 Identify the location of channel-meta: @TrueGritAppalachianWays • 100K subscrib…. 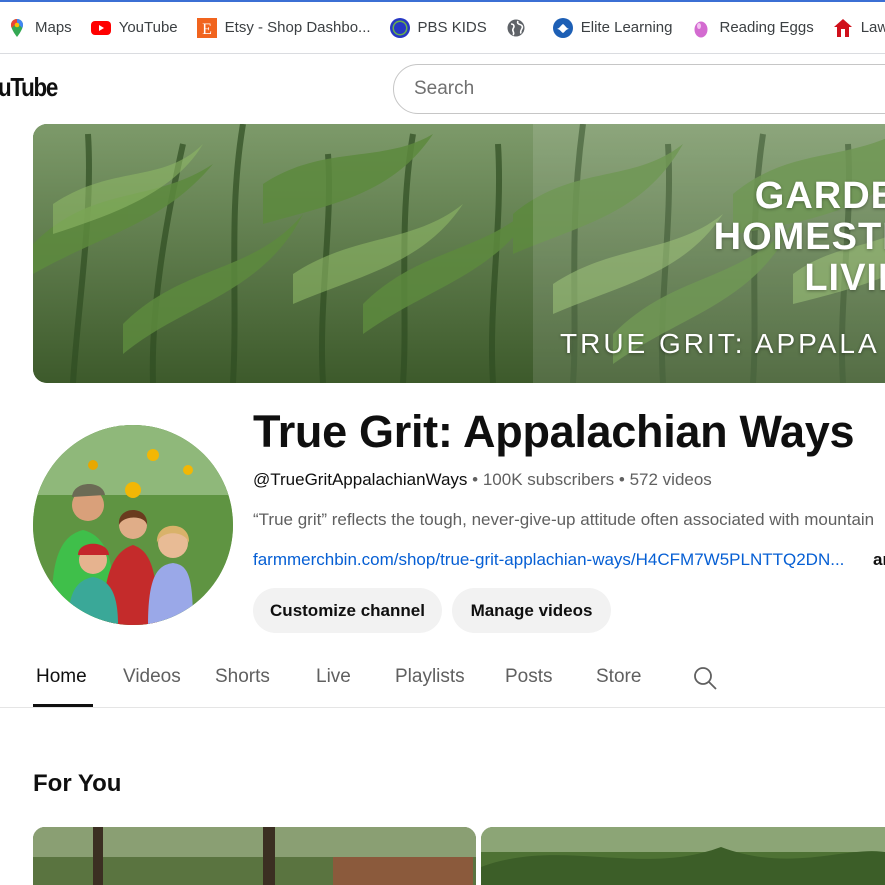
(482, 480).